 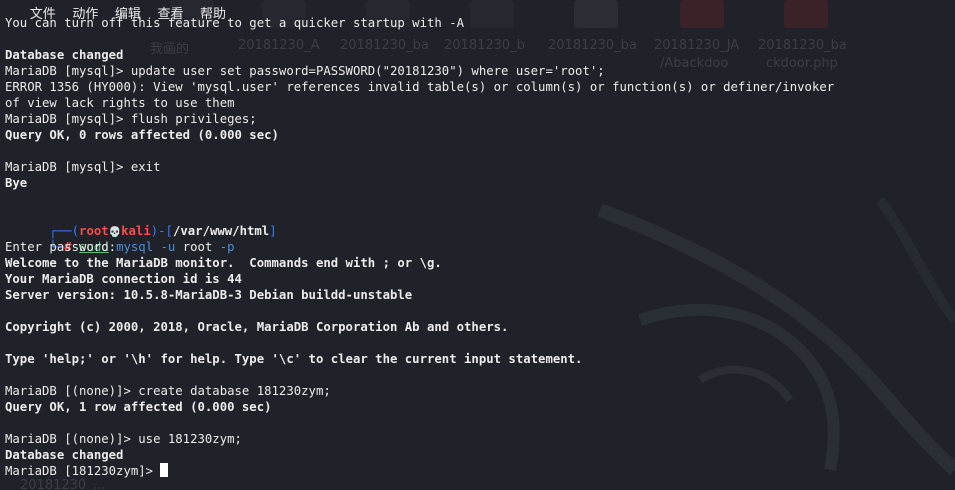 I want to click on output-line: Bye, so click(x=16, y=183).